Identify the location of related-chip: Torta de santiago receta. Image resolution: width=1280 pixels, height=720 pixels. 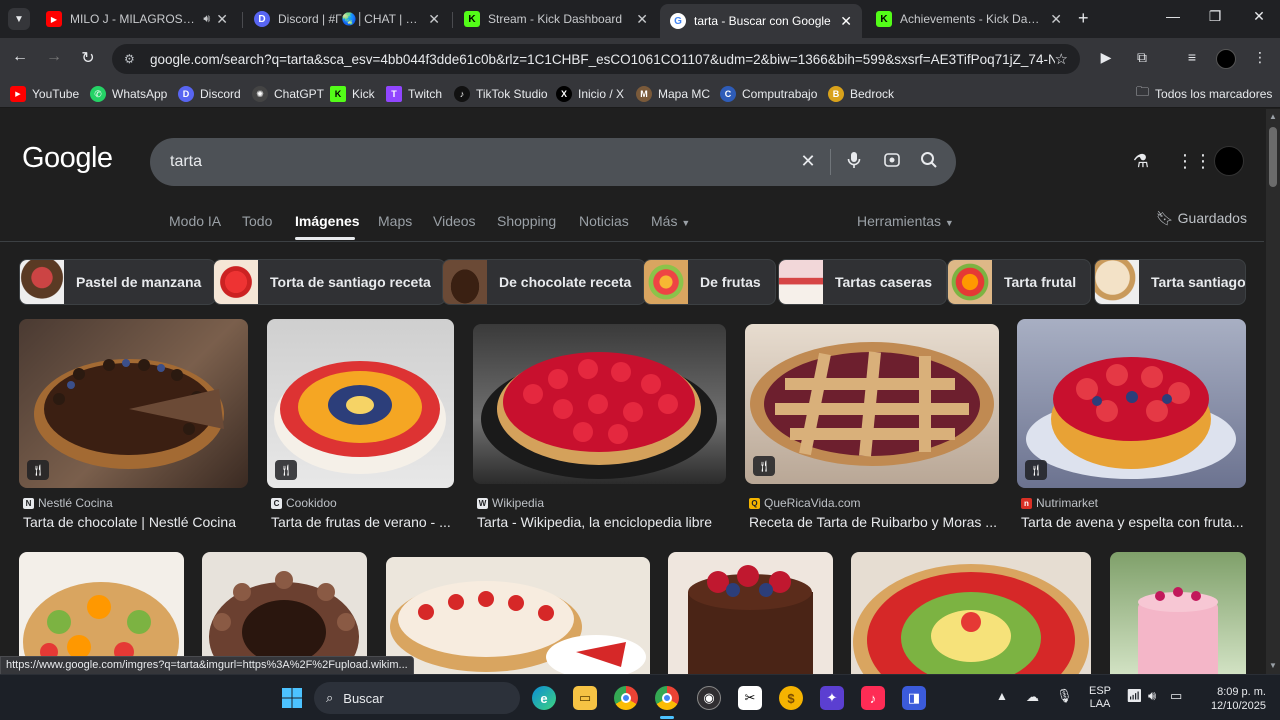
(329, 282).